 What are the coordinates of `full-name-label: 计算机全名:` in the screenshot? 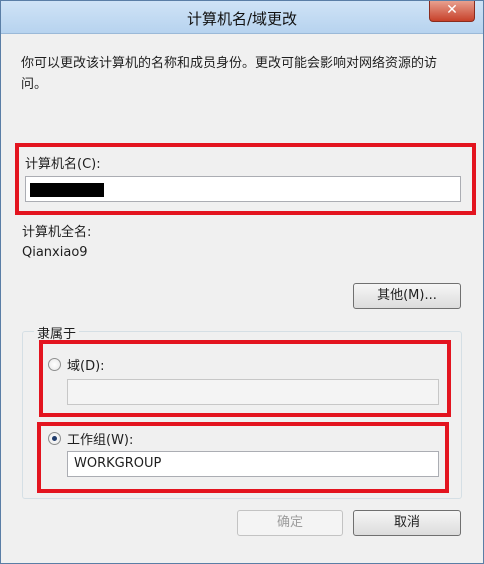 It's located at (57, 232).